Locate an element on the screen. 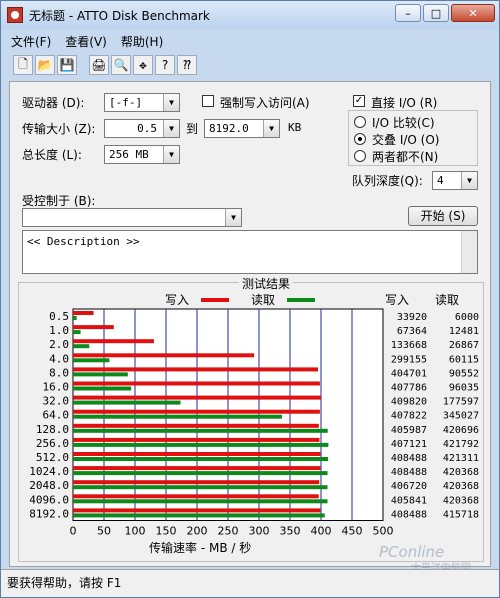  help-icon: ? is located at coordinates (165, 65).